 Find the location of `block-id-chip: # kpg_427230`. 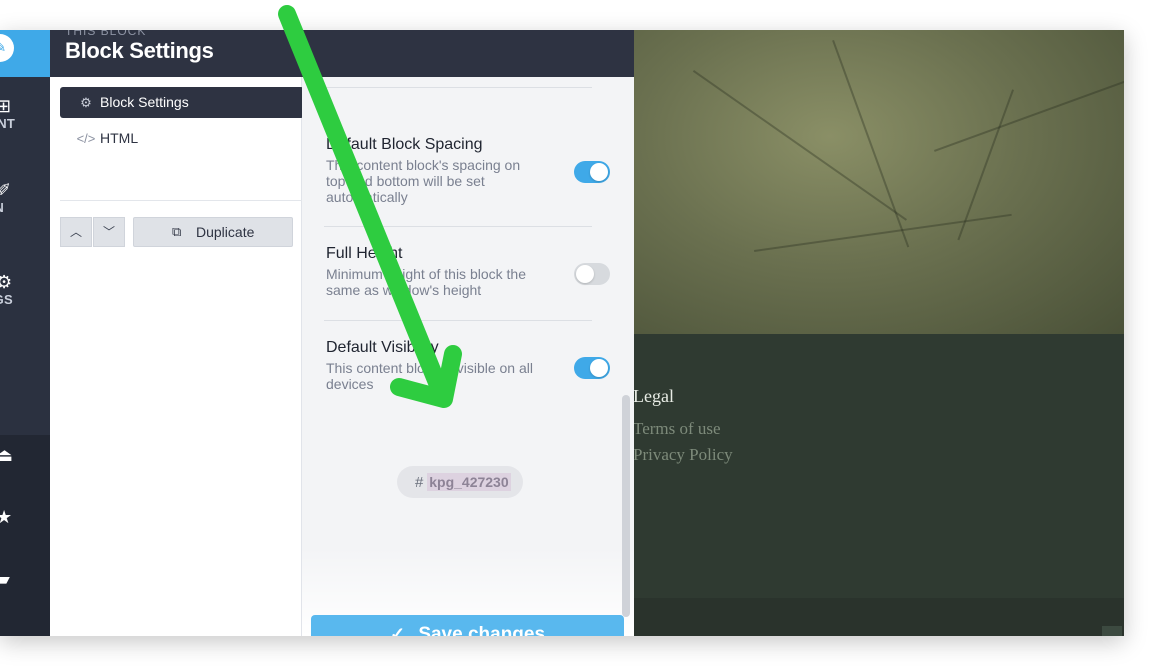

block-id-chip: # kpg_427230 is located at coordinates (460, 482).